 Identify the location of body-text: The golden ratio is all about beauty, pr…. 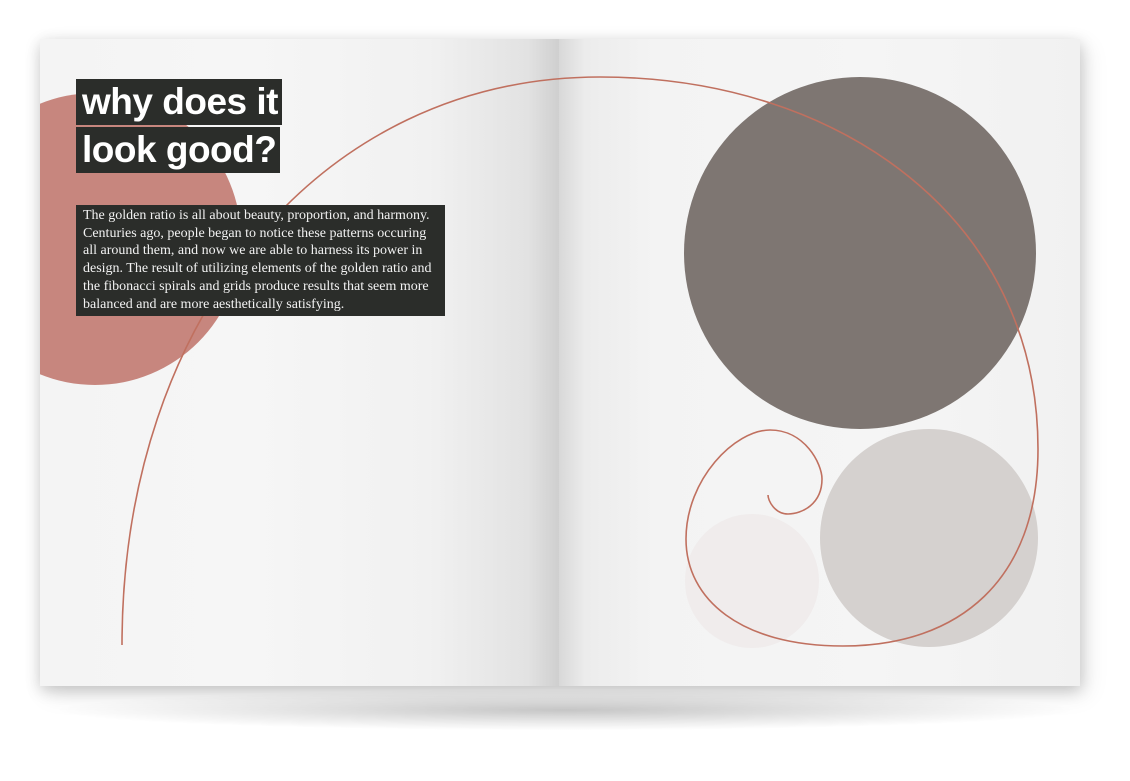
(257, 260).